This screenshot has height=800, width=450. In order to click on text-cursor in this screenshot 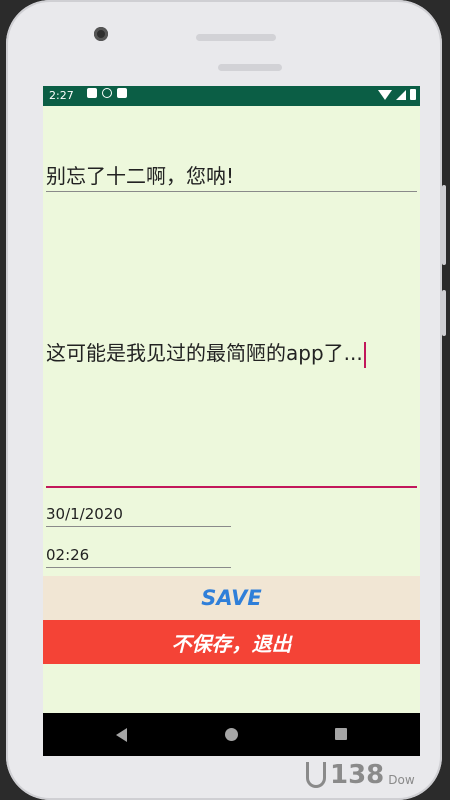, I will do `click(364, 354)`.